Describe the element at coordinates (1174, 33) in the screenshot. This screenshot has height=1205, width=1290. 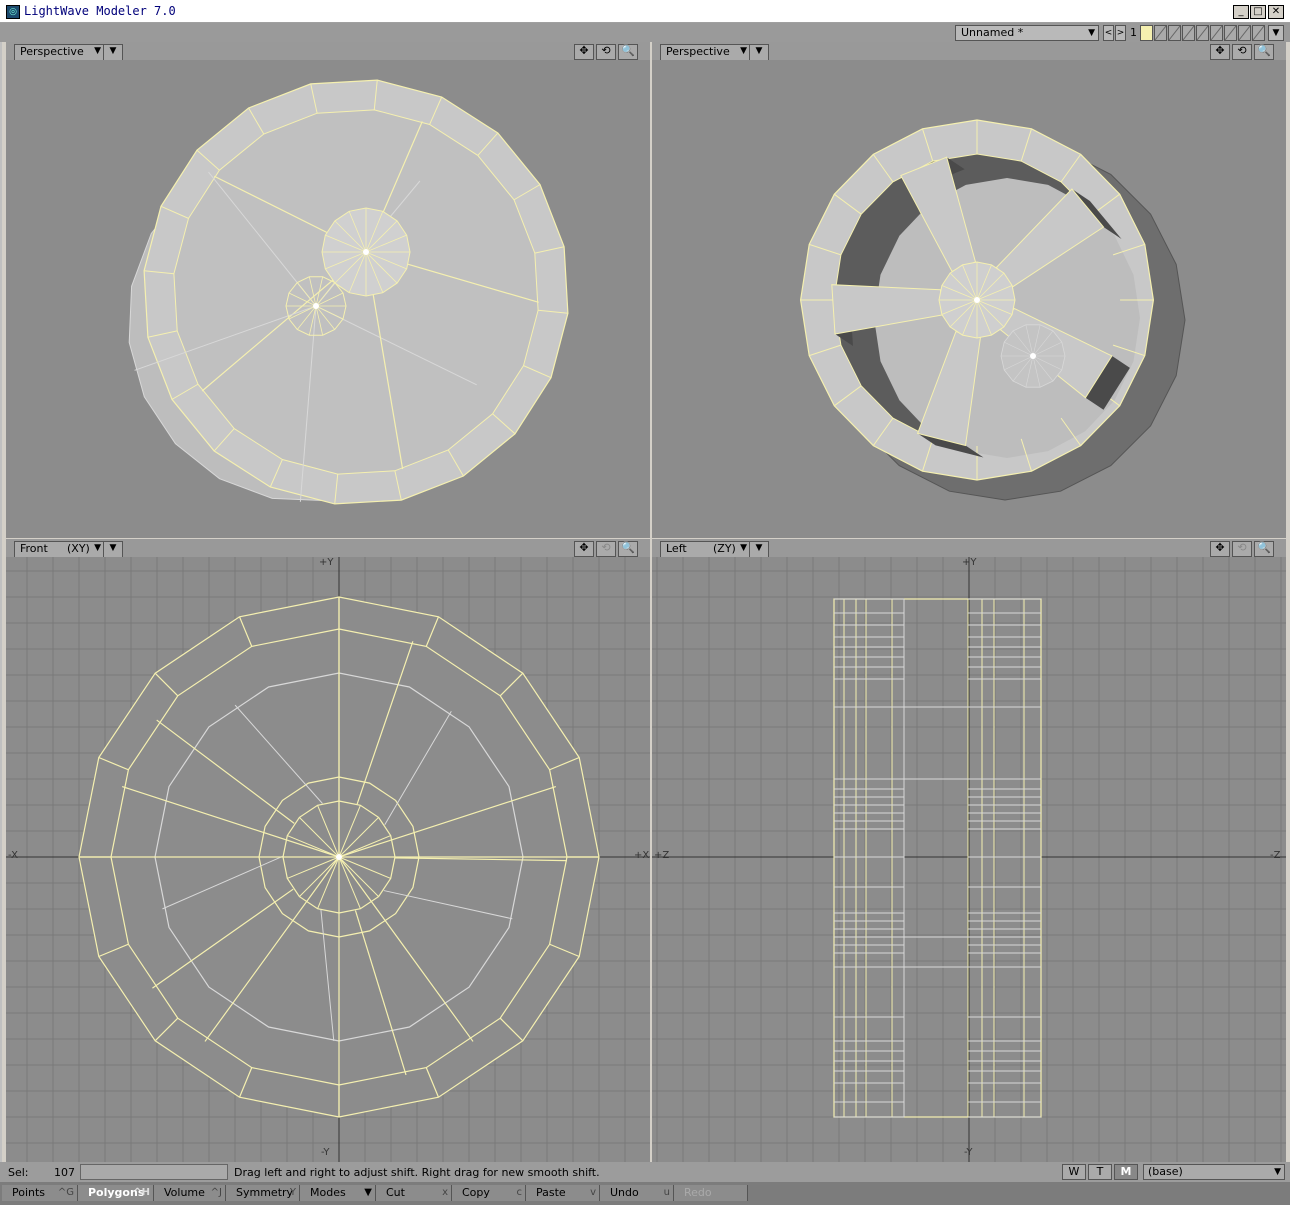
I see `layer-3-button` at that location.